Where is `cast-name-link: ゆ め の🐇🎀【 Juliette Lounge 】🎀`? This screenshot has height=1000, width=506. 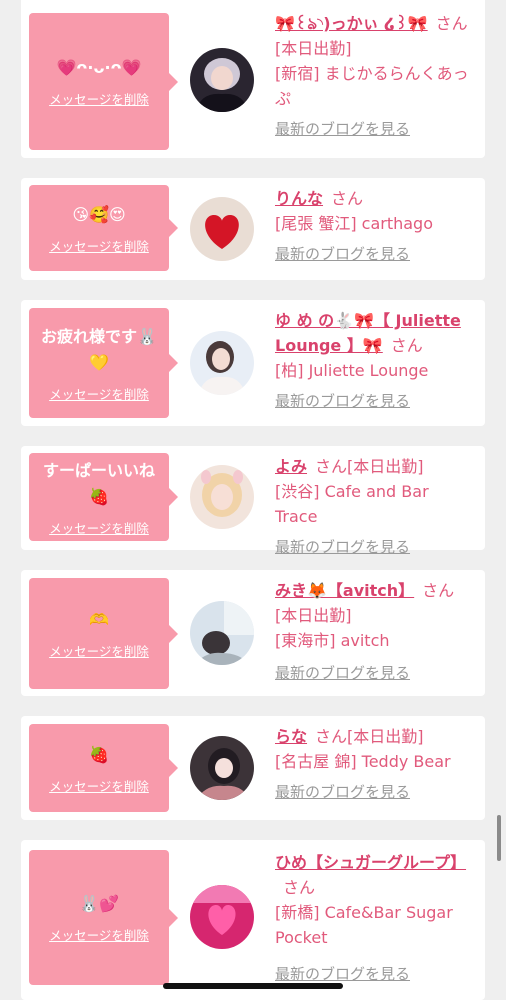
cast-name-link: ゆ め の🐇🎀【 Juliette Lounge 】🎀 is located at coordinates (368, 333).